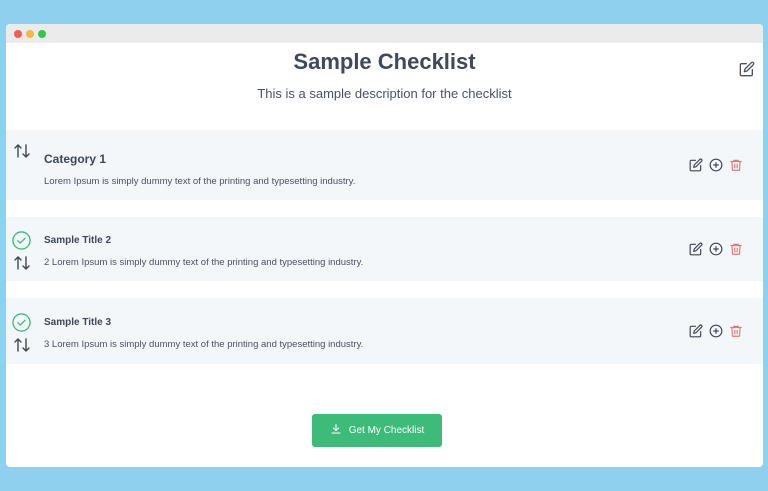 The width and height of the screenshot is (768, 491). I want to click on minimize-window-button, so click(30, 34).